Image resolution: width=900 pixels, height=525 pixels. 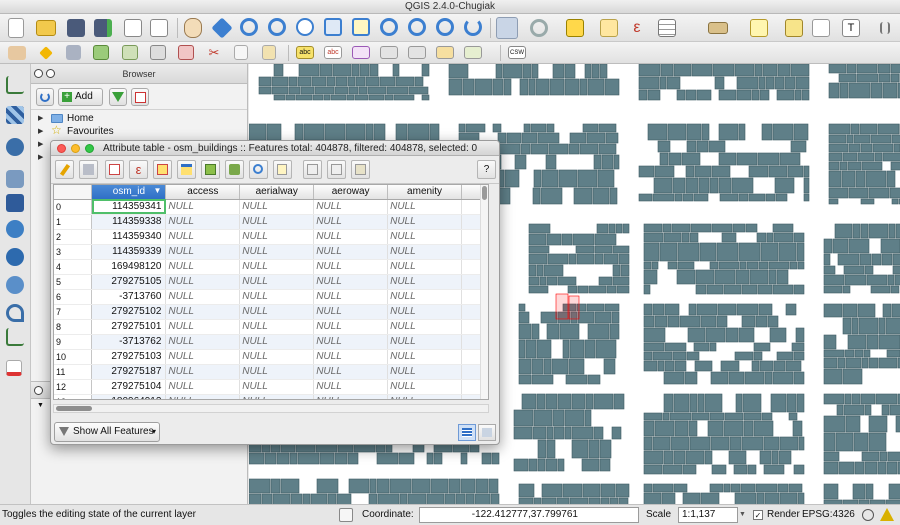 I want to click on zoom-in-icon, so click(x=249, y=27).